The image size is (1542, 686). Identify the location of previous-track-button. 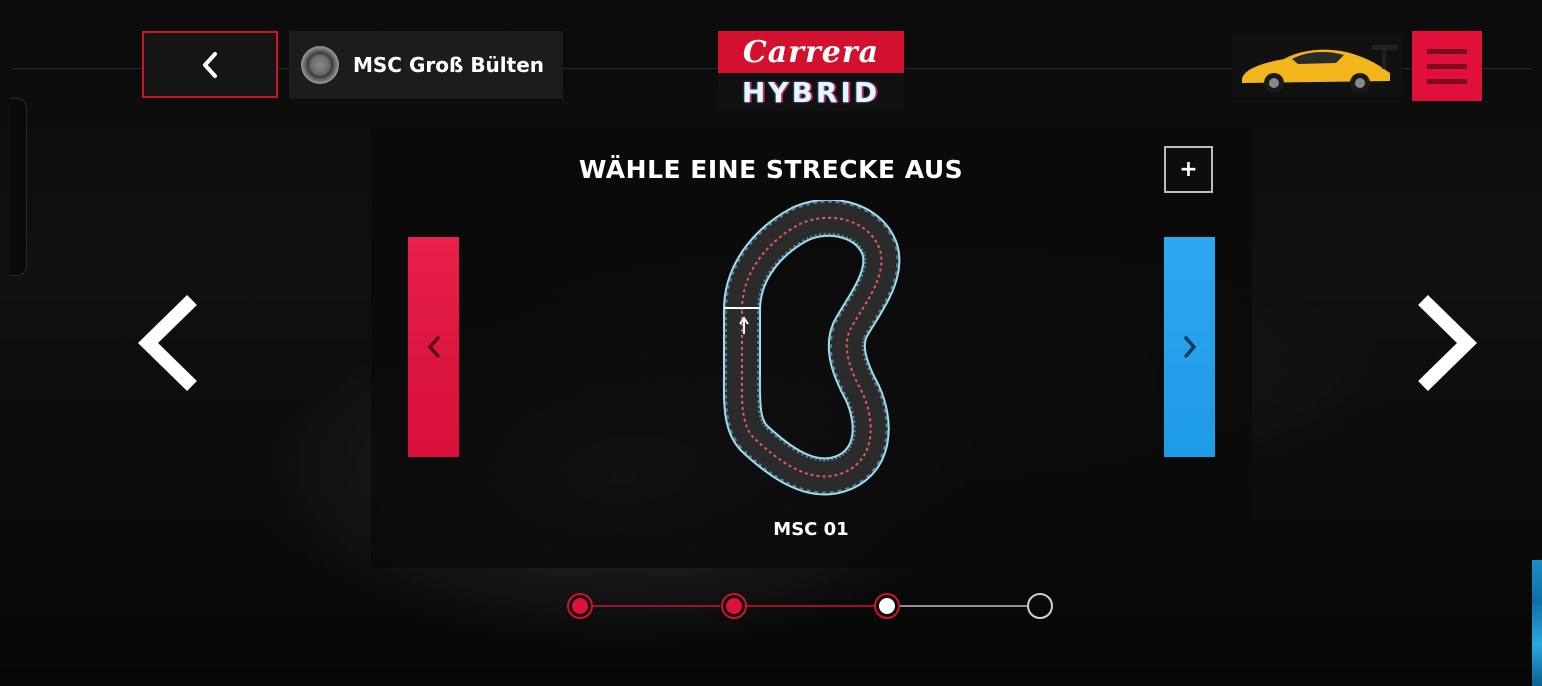
(433, 347).